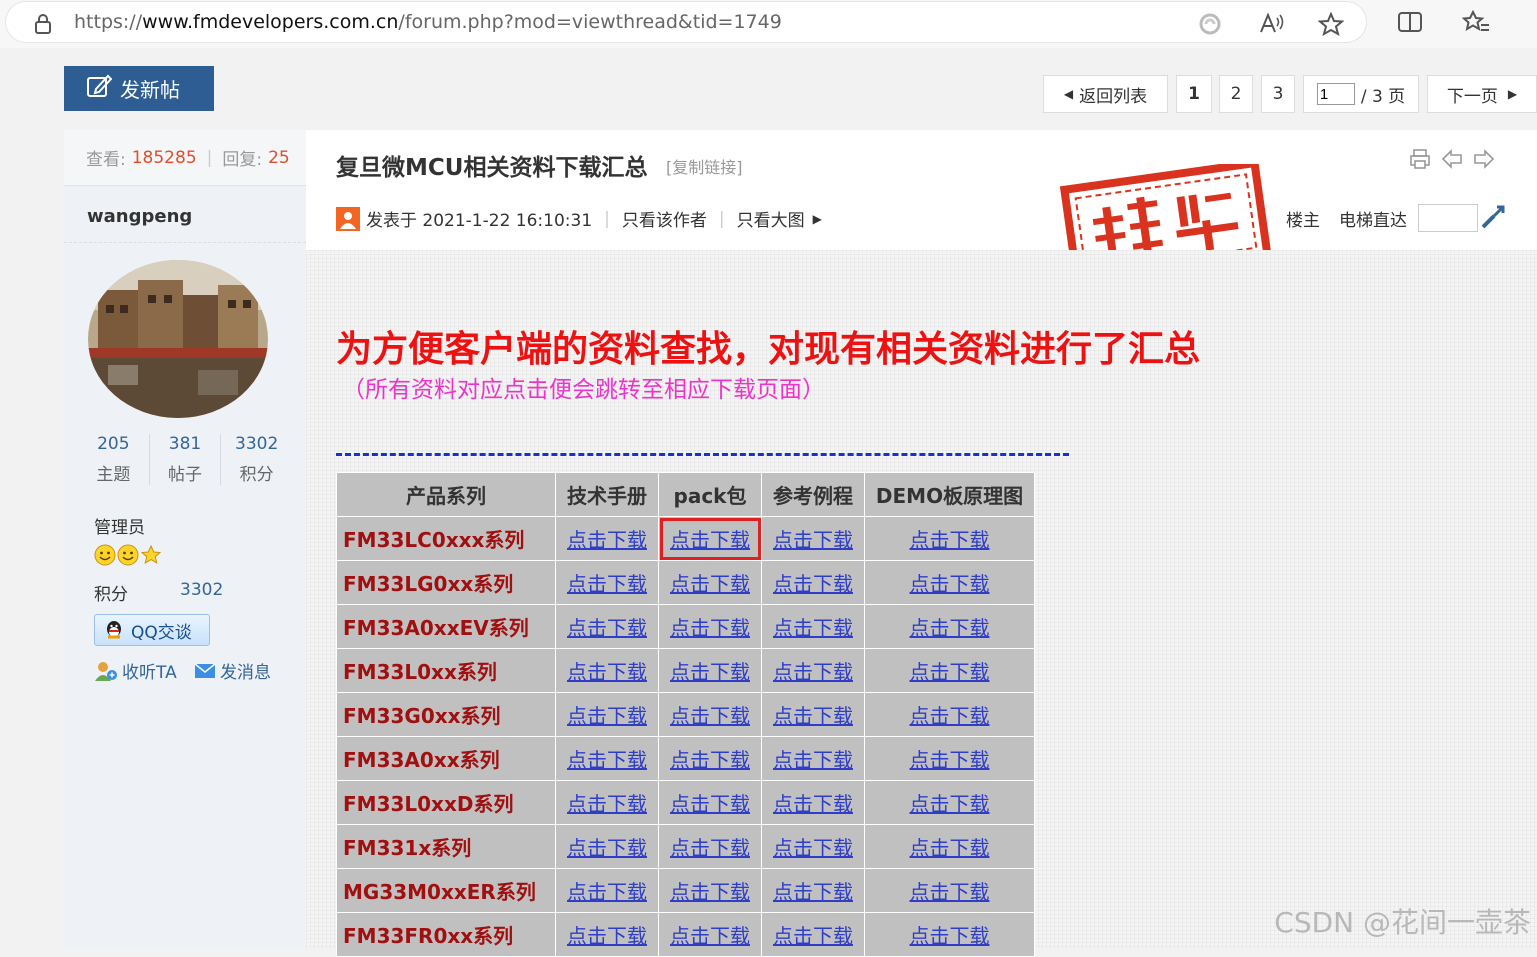 The height and width of the screenshot is (957, 1537). I want to click on prev-thread-icon, so click(1452, 159).